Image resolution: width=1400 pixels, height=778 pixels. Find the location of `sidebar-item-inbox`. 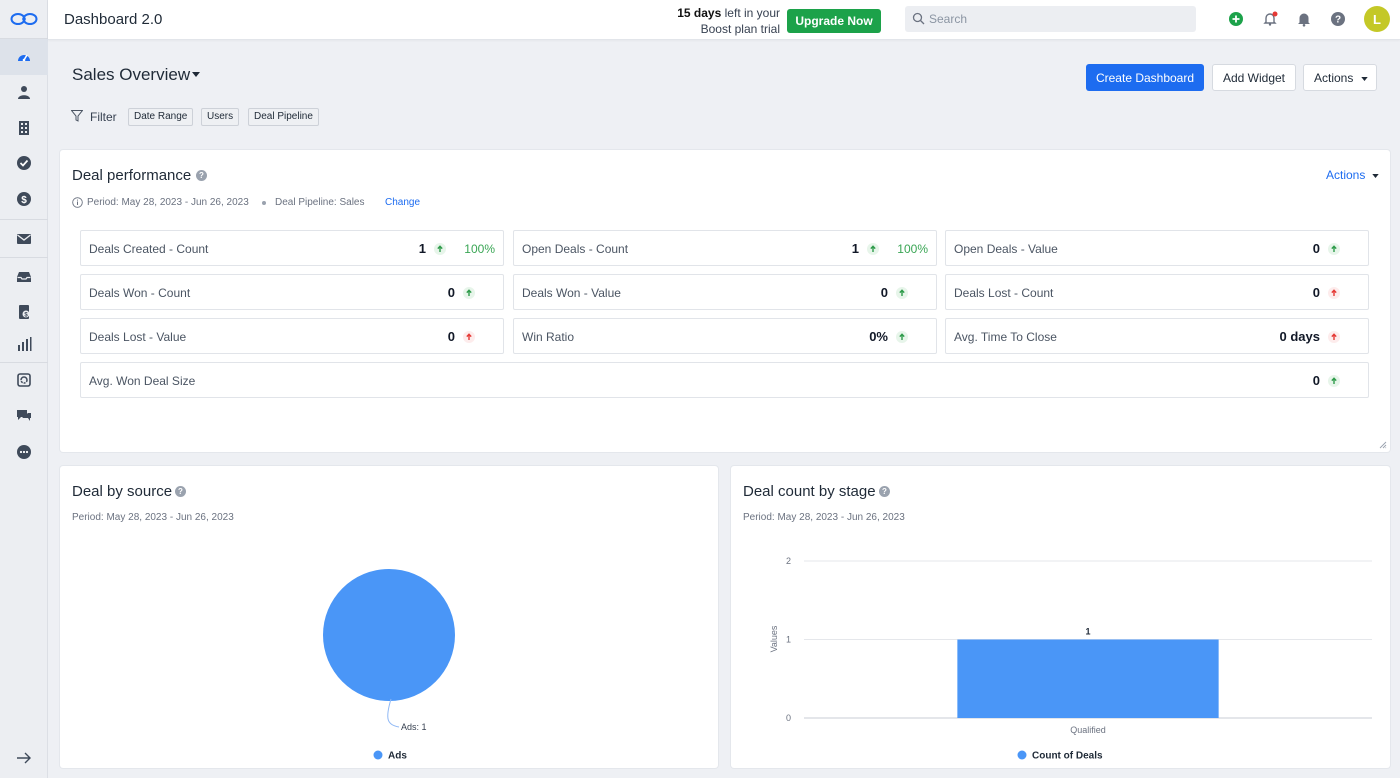

sidebar-item-inbox is located at coordinates (24, 277).